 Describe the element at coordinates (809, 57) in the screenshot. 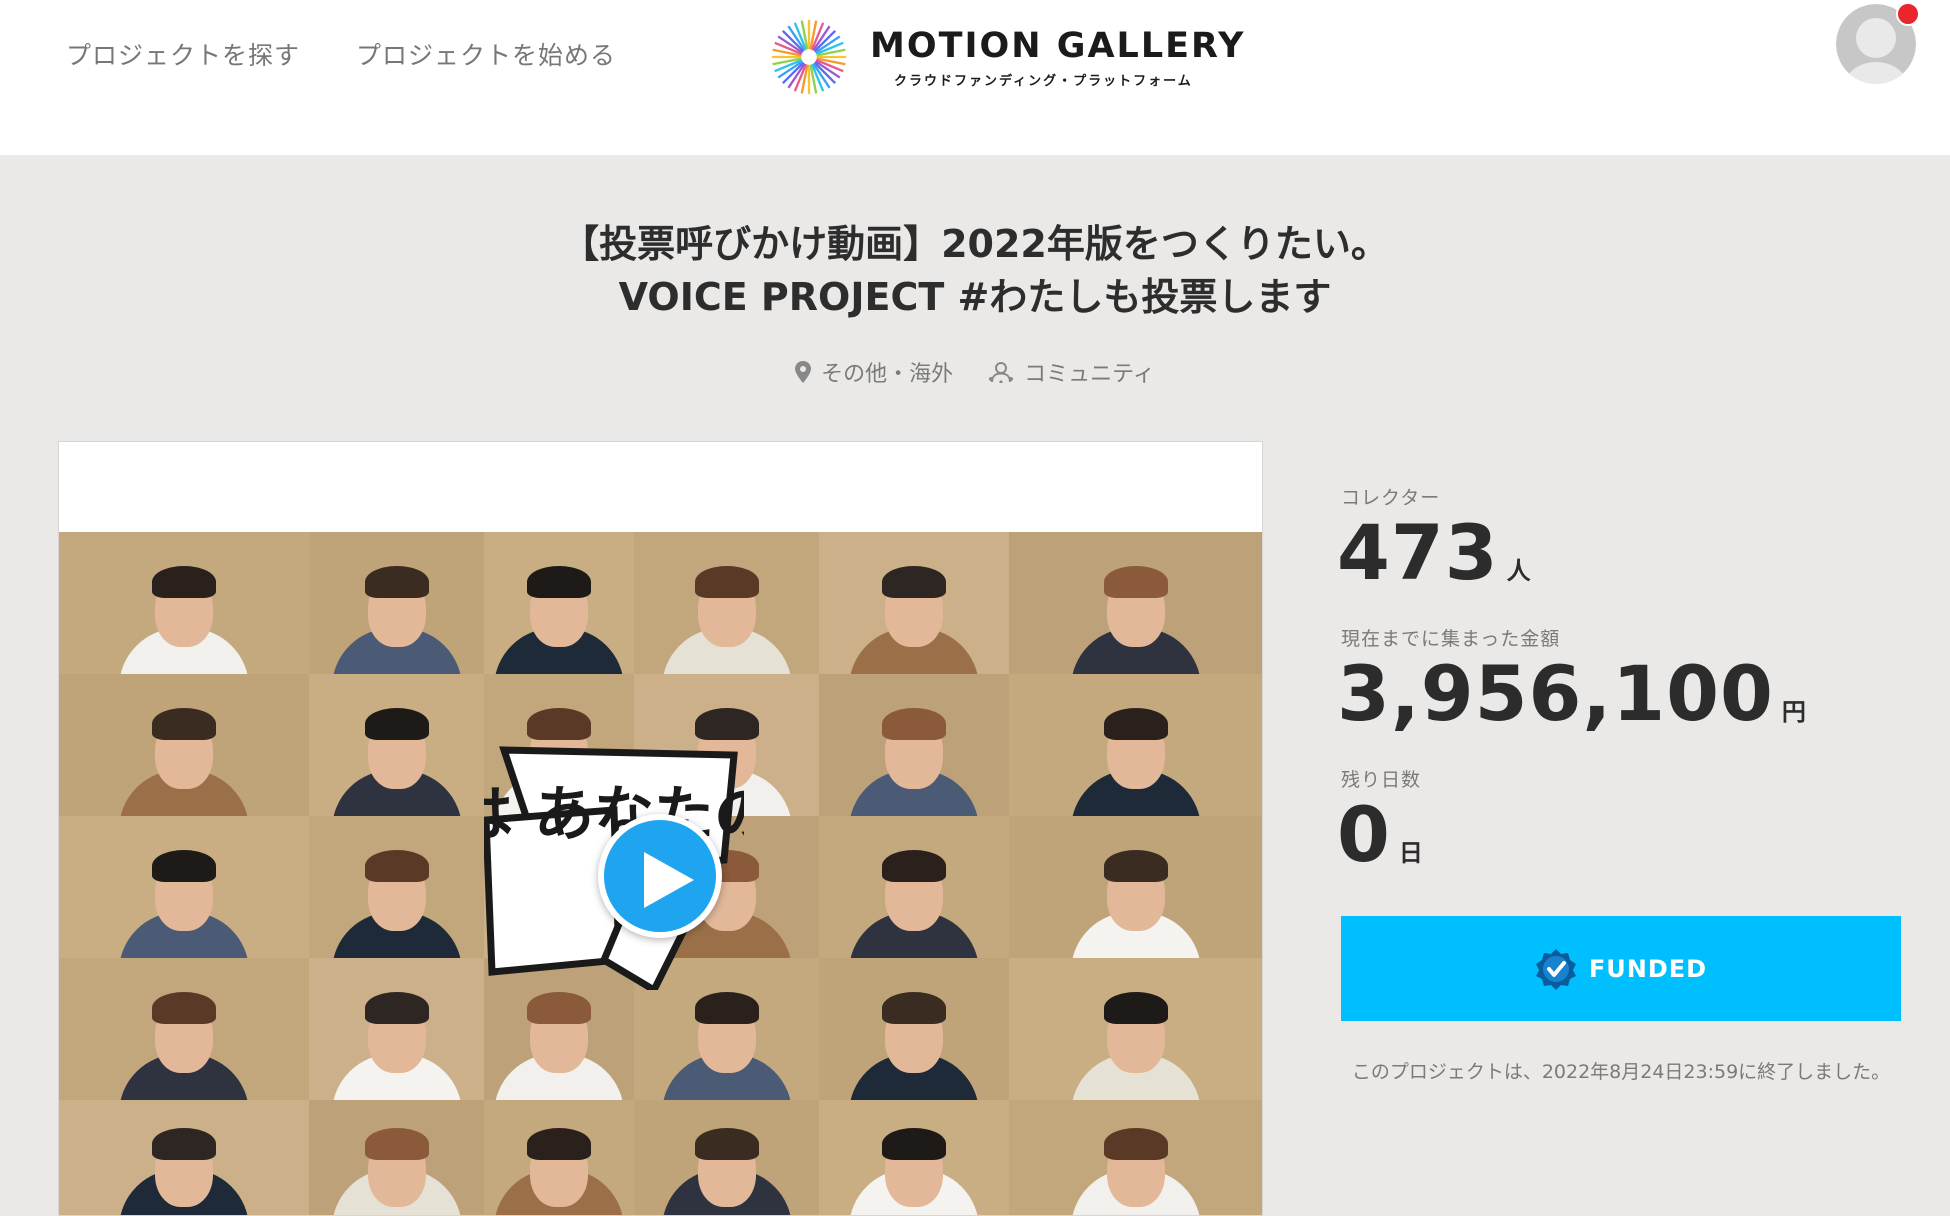

I see `logo-burst-icon` at that location.